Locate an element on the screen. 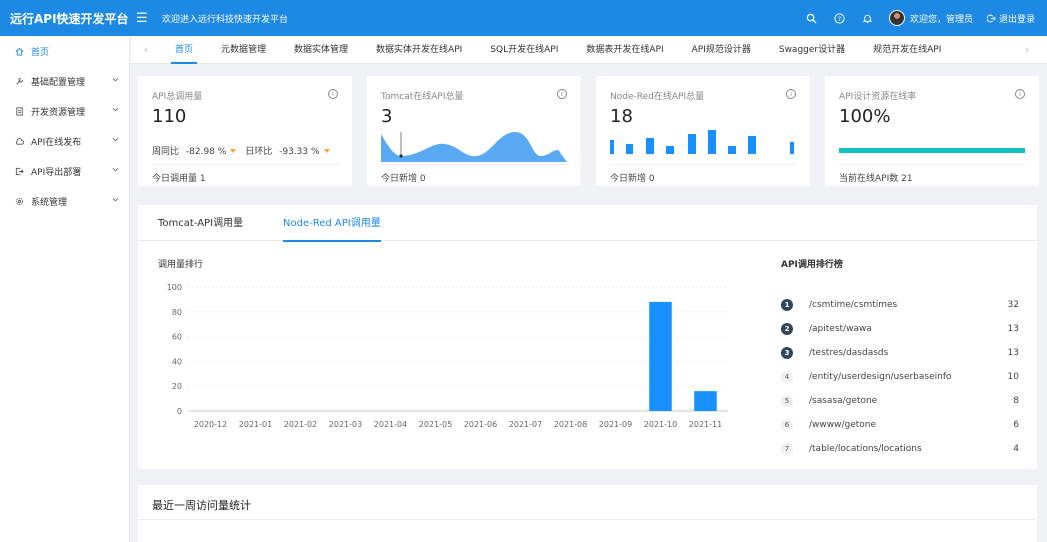 The height and width of the screenshot is (542, 1047). search-icon is located at coordinates (812, 18).